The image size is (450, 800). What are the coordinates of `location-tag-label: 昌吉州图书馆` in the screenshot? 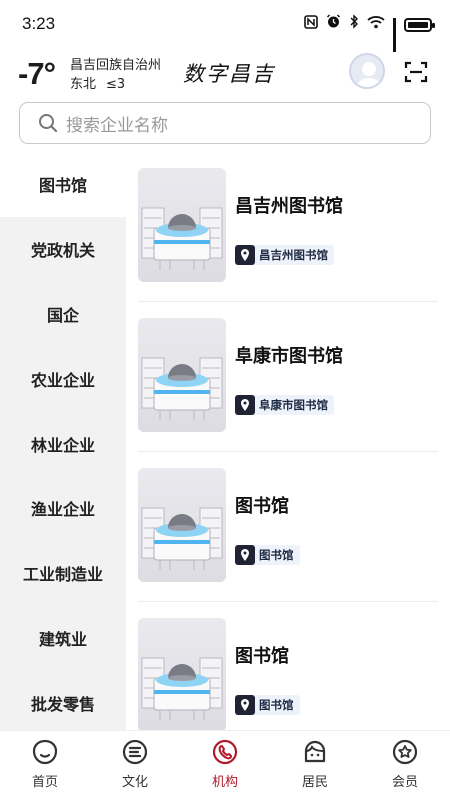 It's located at (293, 255).